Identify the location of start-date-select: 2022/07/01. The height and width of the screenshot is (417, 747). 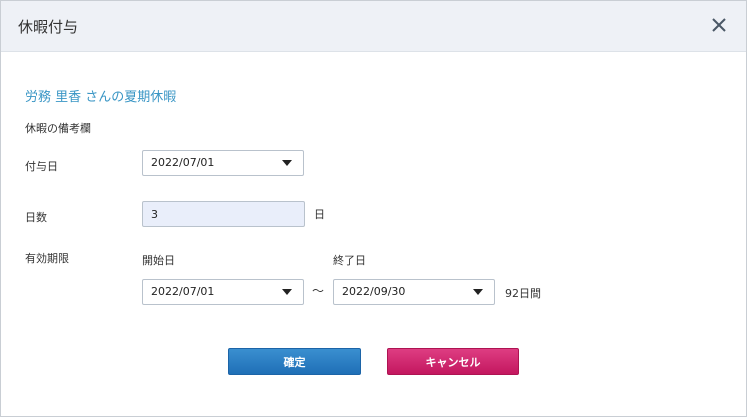
(223, 292).